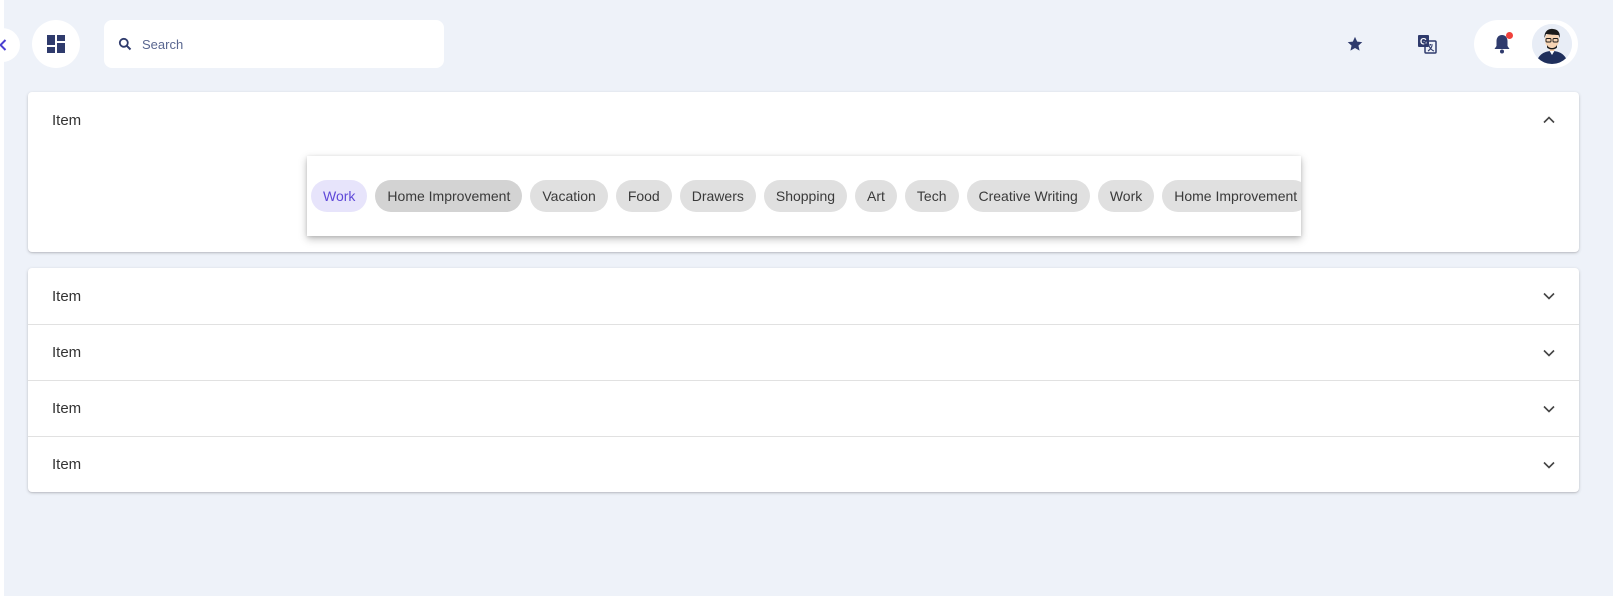 Image resolution: width=1613 pixels, height=596 pixels. Describe the element at coordinates (3, 45) in the screenshot. I see `chevron-left-icon` at that location.